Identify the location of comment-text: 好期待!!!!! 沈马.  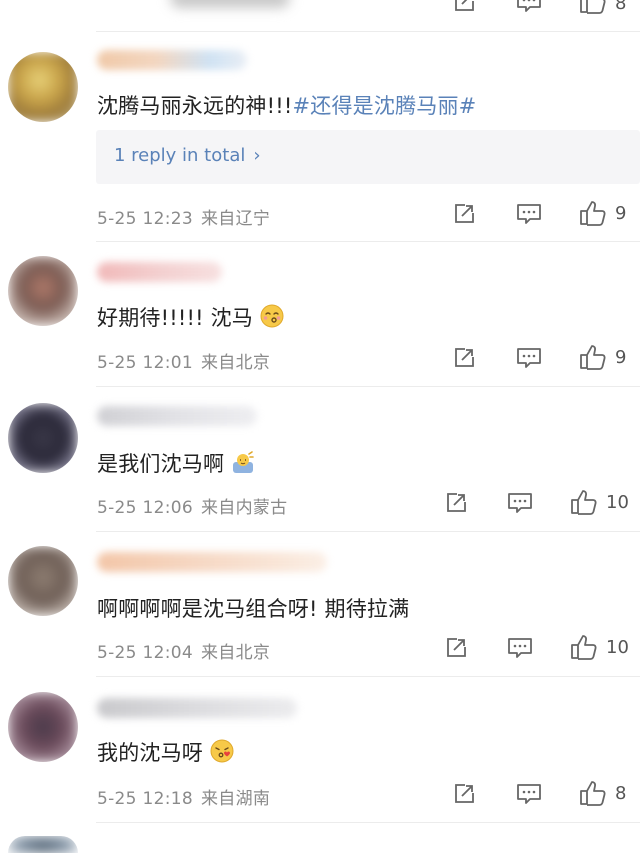
(190, 317).